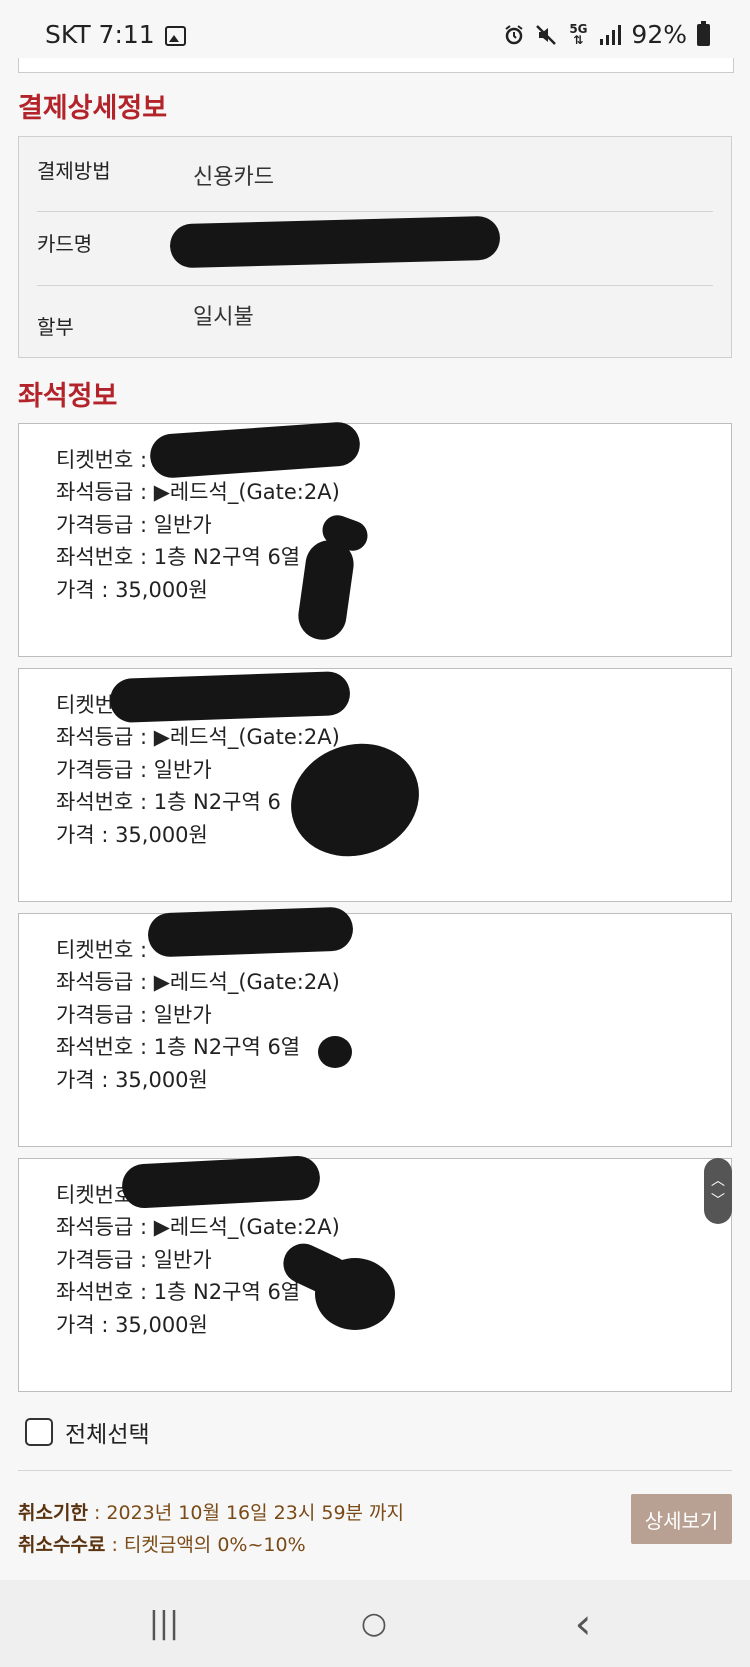  I want to click on previous-section-edge, so click(376, 65).